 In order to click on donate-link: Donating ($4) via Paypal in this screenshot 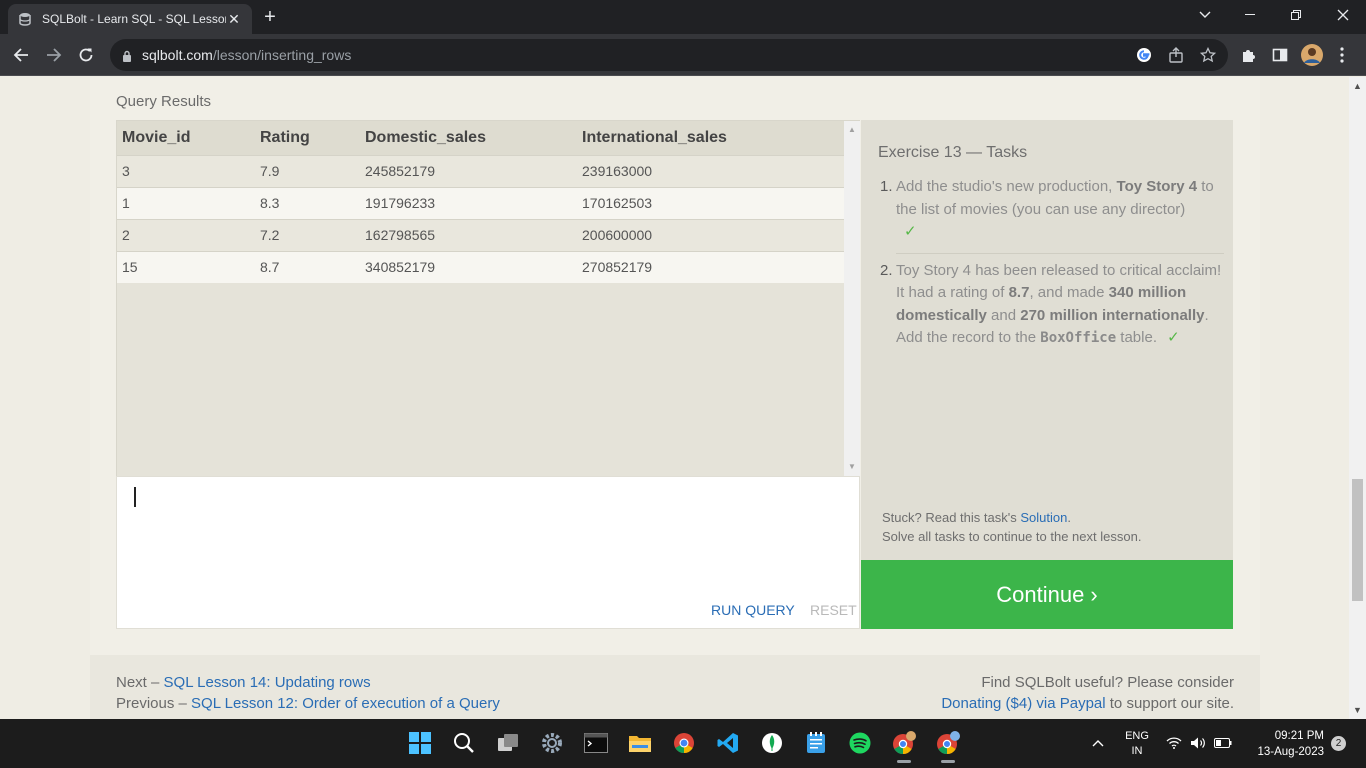, I will do `click(1023, 703)`.